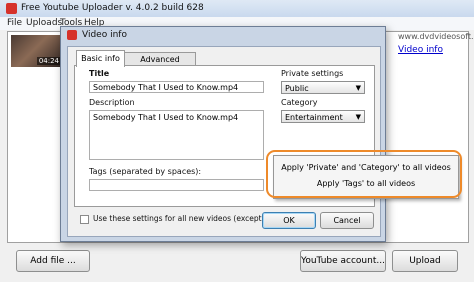 Image resolution: width=474 pixels, height=282 pixels. I want to click on category-value: Entertainment, so click(314, 117).